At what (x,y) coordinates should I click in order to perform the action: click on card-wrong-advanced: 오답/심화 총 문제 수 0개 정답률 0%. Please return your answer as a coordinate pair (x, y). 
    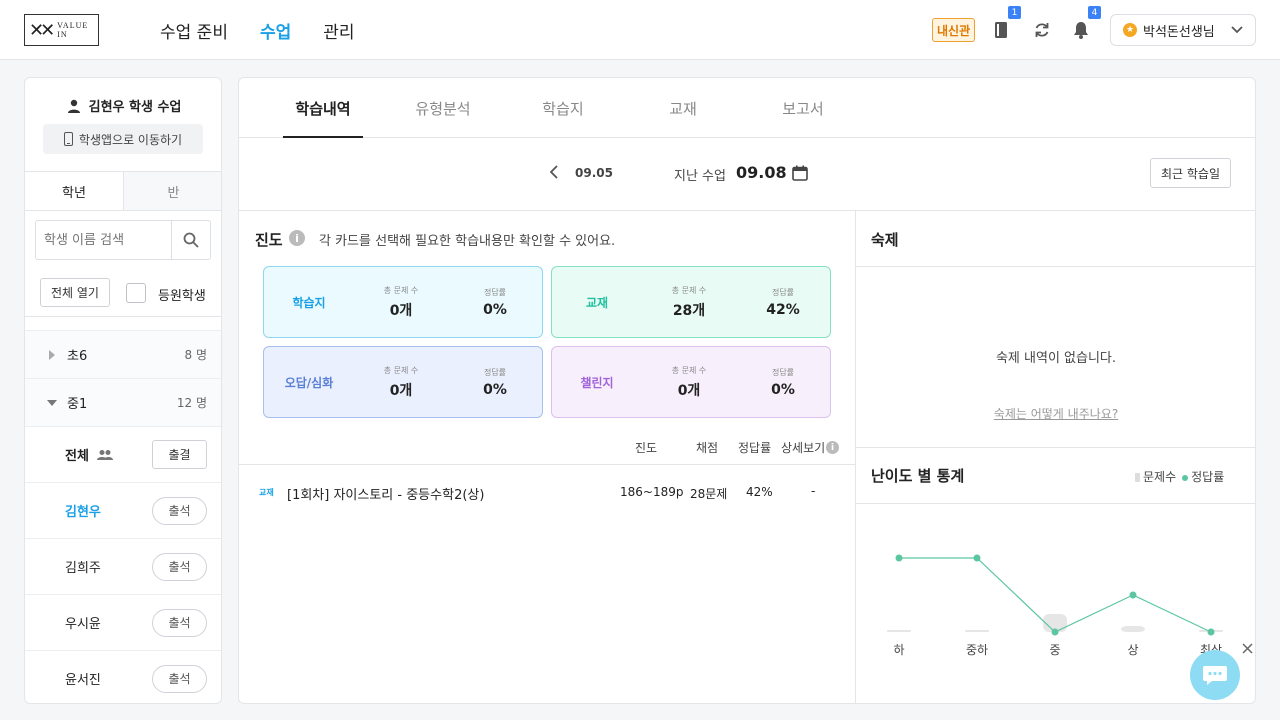
    Looking at the image, I should click on (403, 382).